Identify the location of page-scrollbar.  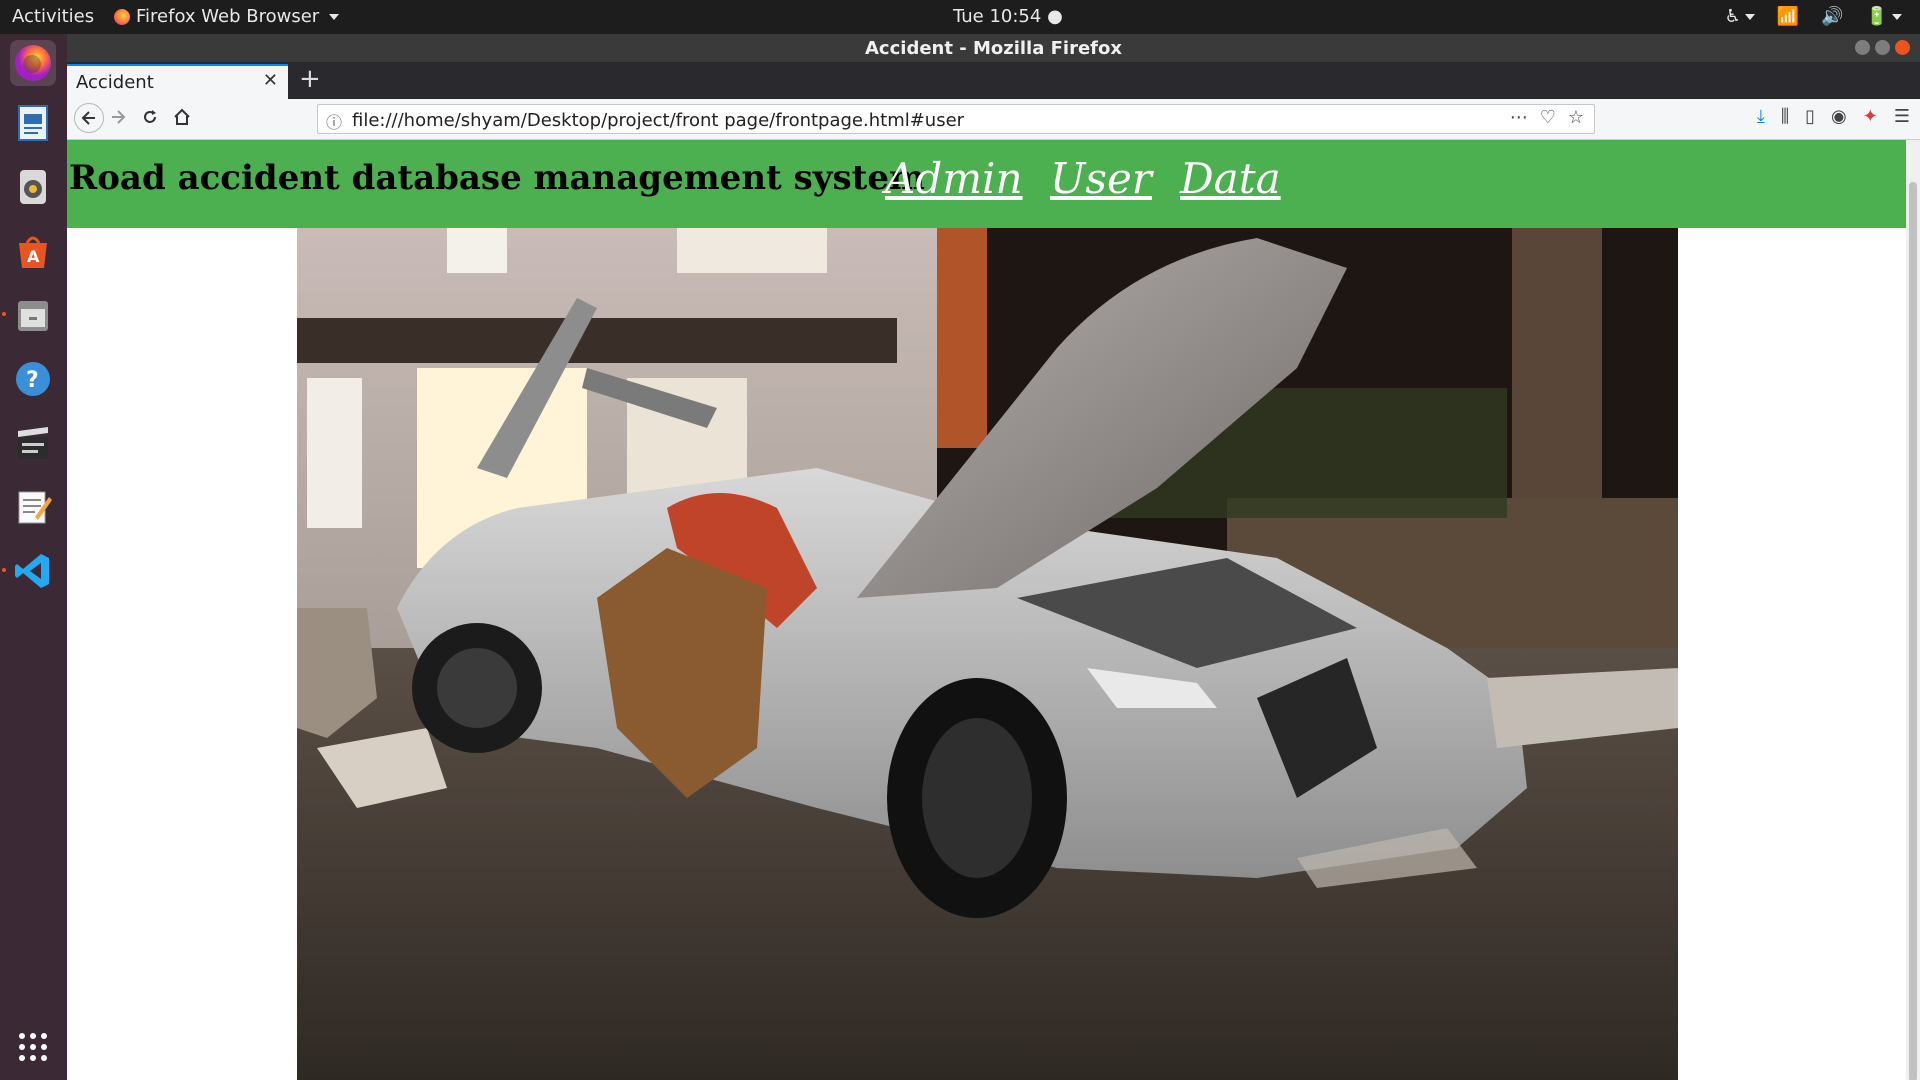
(1913, 610).